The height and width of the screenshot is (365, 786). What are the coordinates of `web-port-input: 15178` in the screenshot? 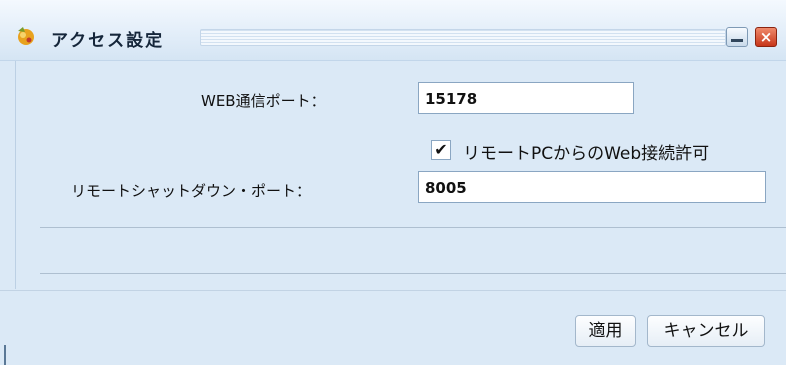 It's located at (526, 98).